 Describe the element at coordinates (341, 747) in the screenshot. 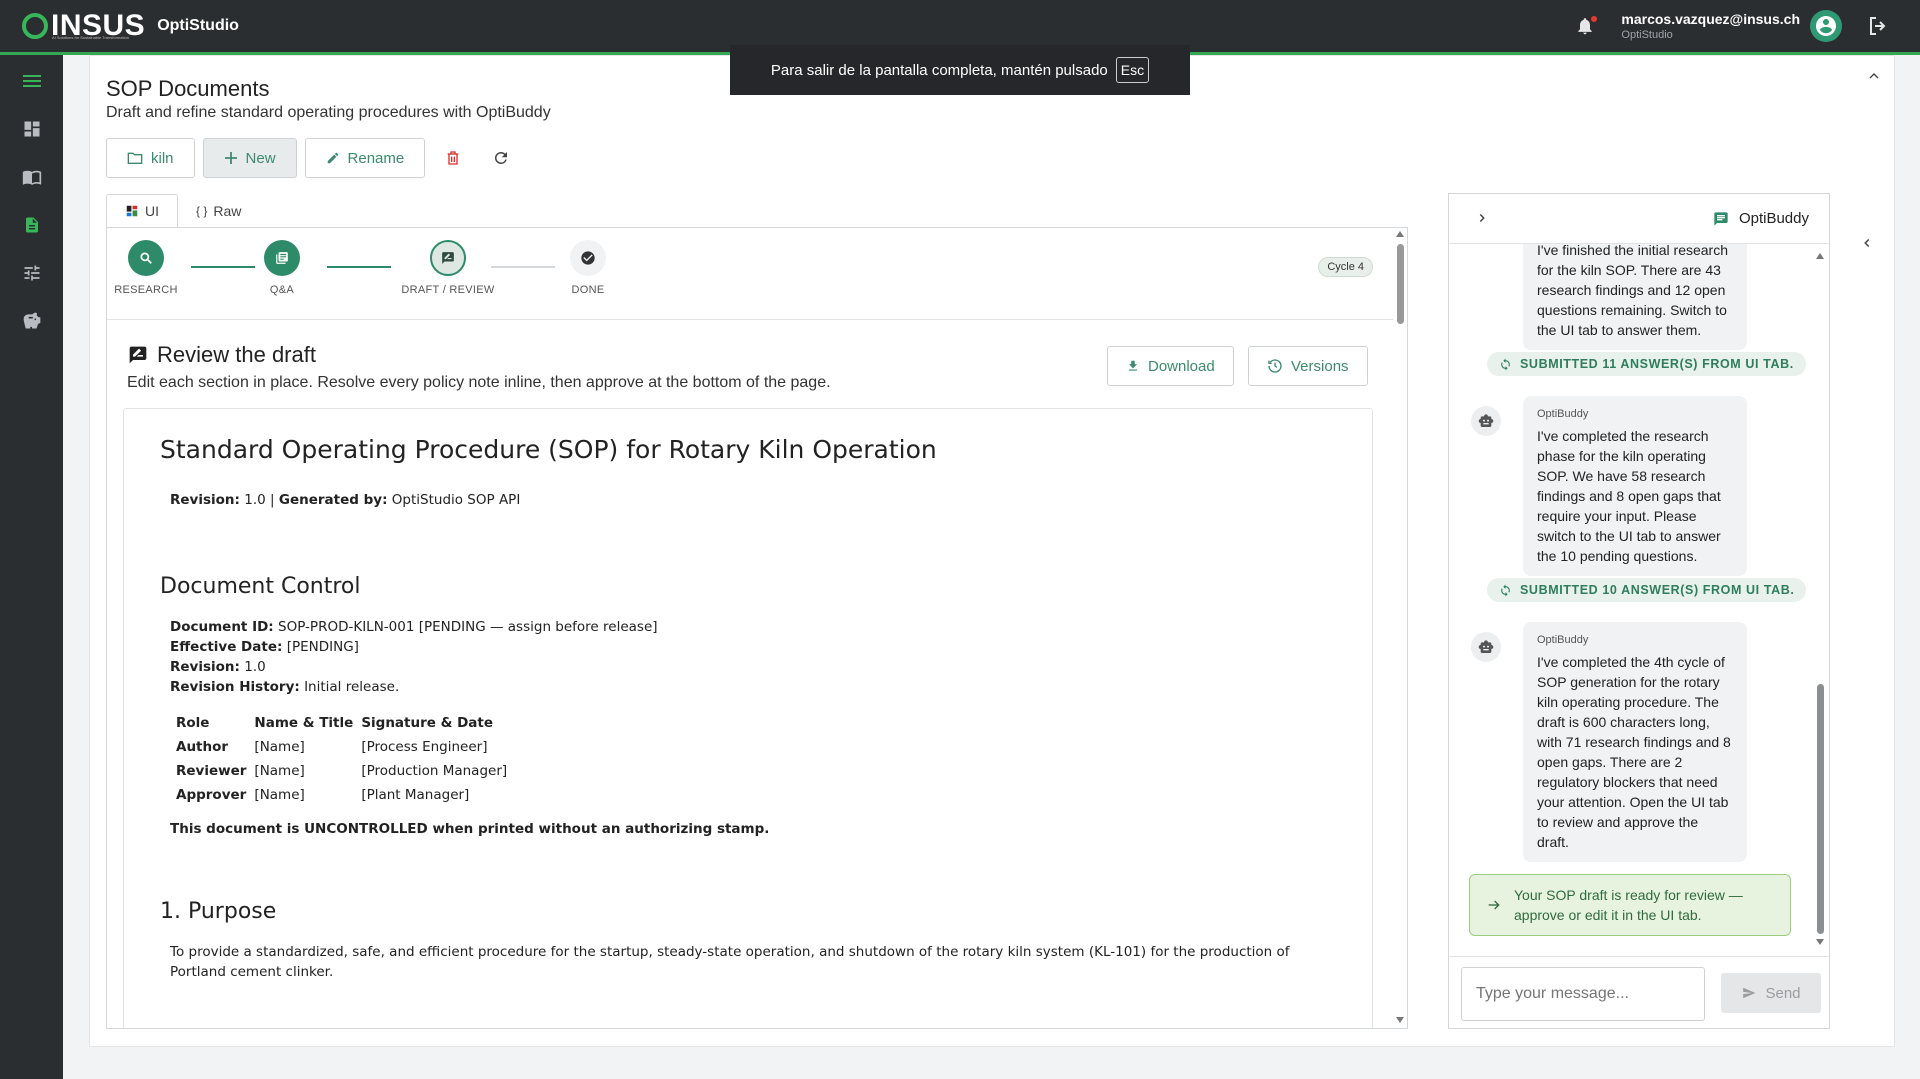

I see `table-row: Author [Name] [Process Engineer]` at that location.